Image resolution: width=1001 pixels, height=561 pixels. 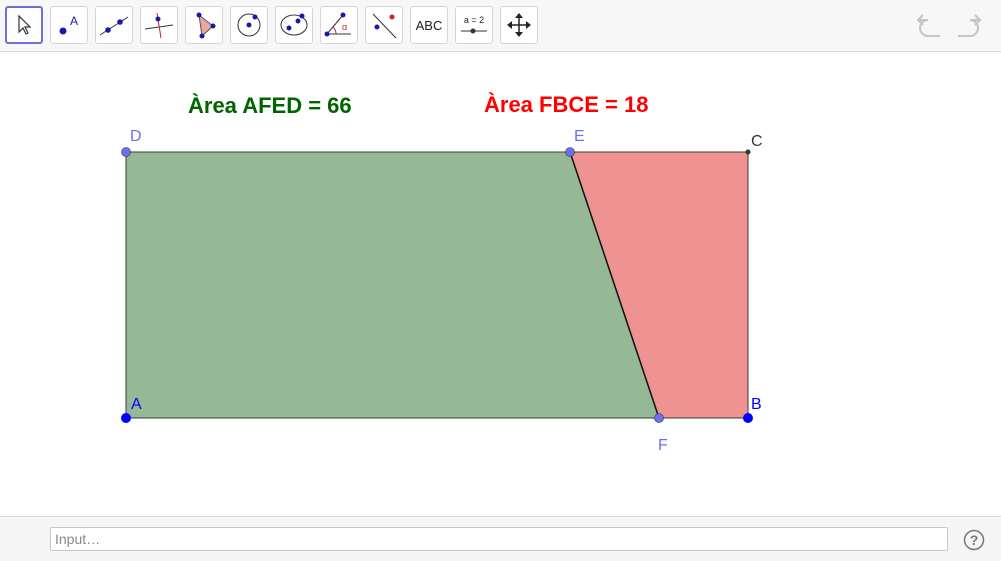 I want to click on polygon-tool-button, so click(x=204, y=25).